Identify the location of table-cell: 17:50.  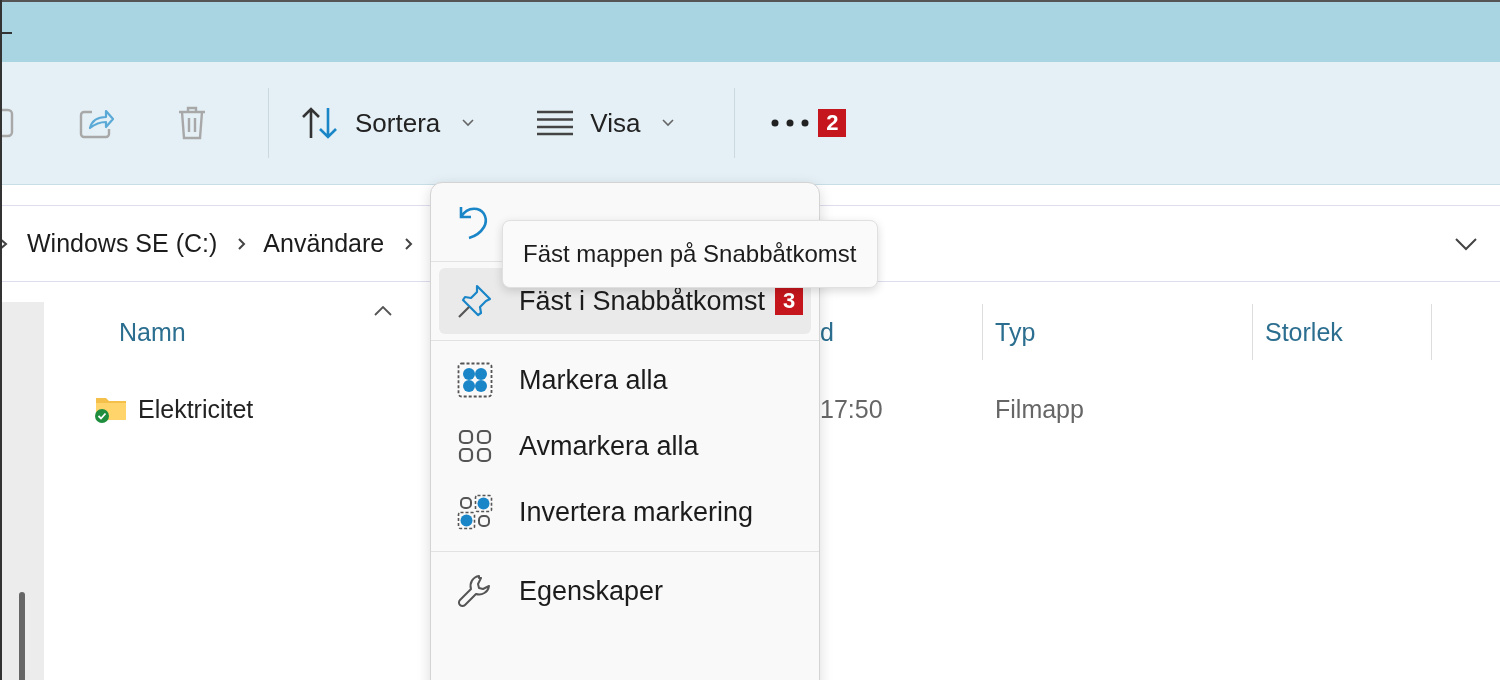
(851, 408).